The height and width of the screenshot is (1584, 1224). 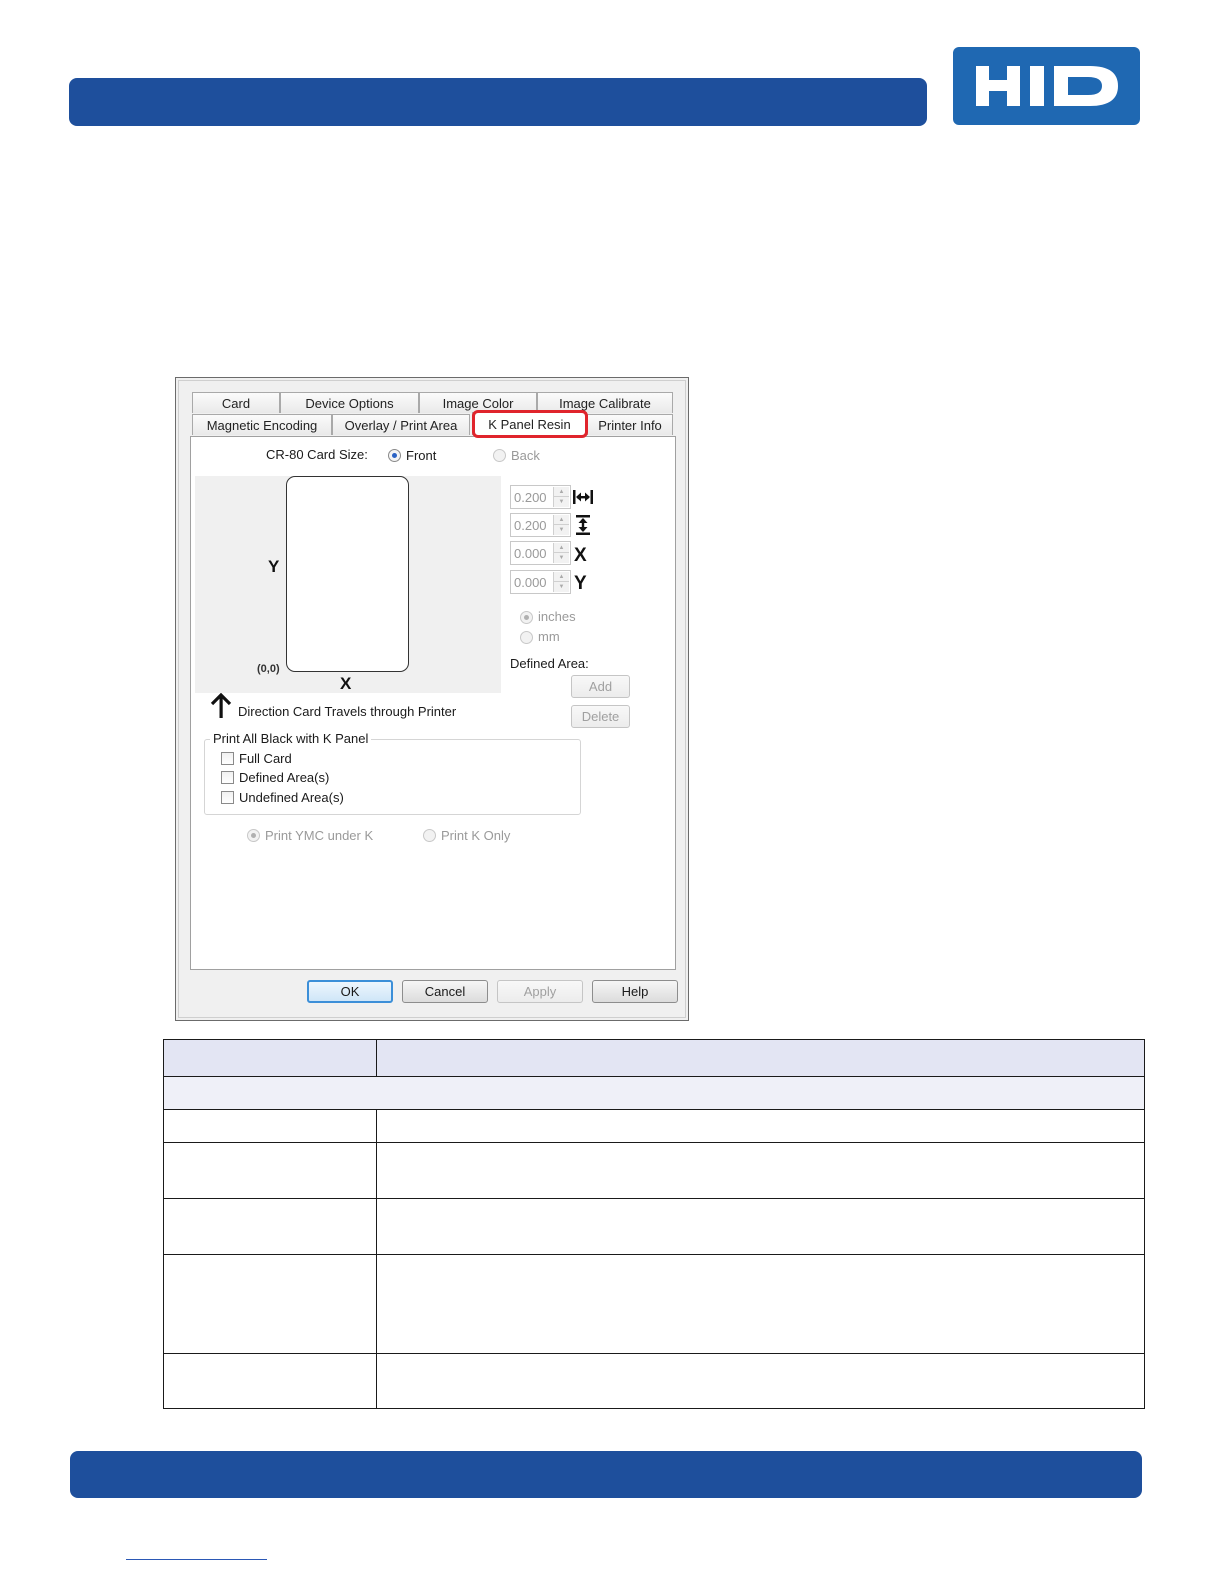 I want to click on height-value: 0.200, so click(x=530, y=525).